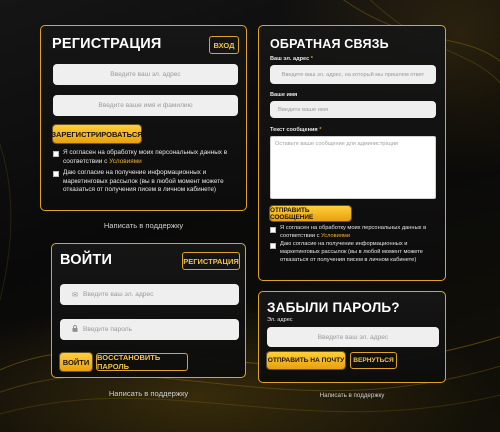 Image resolution: width=500 pixels, height=432 pixels. Describe the element at coordinates (56, 173) in the screenshot. I see `marketing-checkbox` at that location.